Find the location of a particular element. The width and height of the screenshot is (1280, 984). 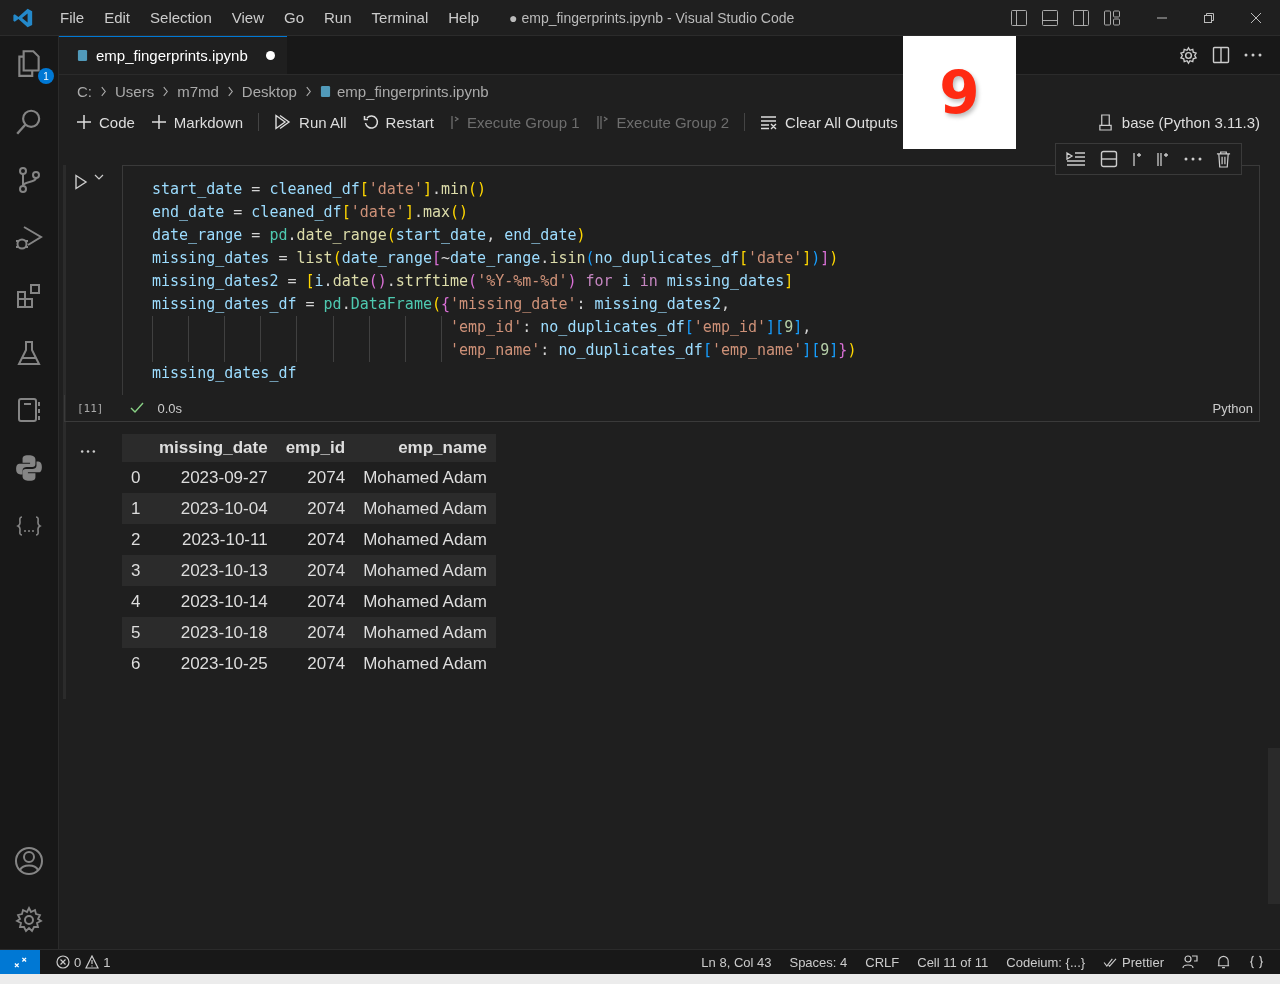

run-cell-icon is located at coordinates (81, 182).